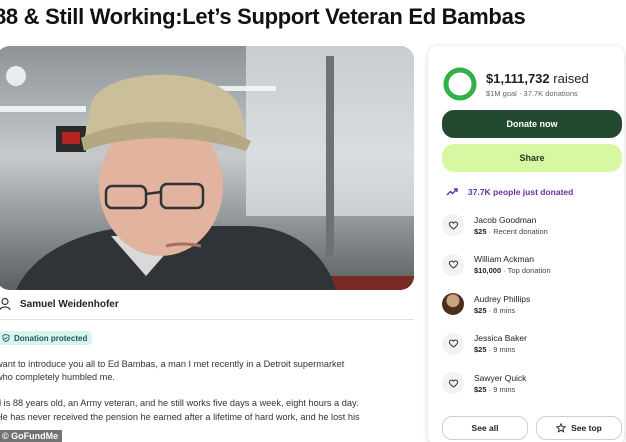  What do you see at coordinates (521, 192) in the screenshot?
I see `trending-text: 37.7K people just donated` at bounding box center [521, 192].